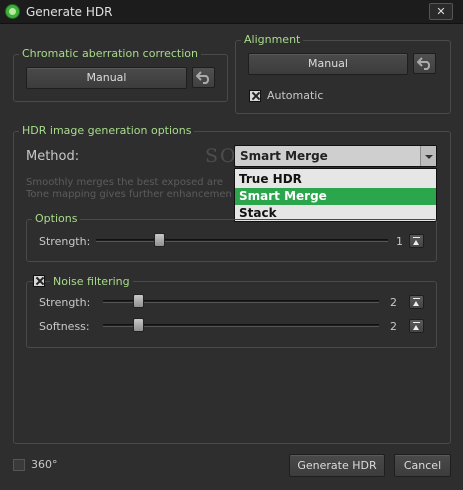  What do you see at coordinates (295, 95) in the screenshot?
I see `automatic-label: Automatic` at bounding box center [295, 95].